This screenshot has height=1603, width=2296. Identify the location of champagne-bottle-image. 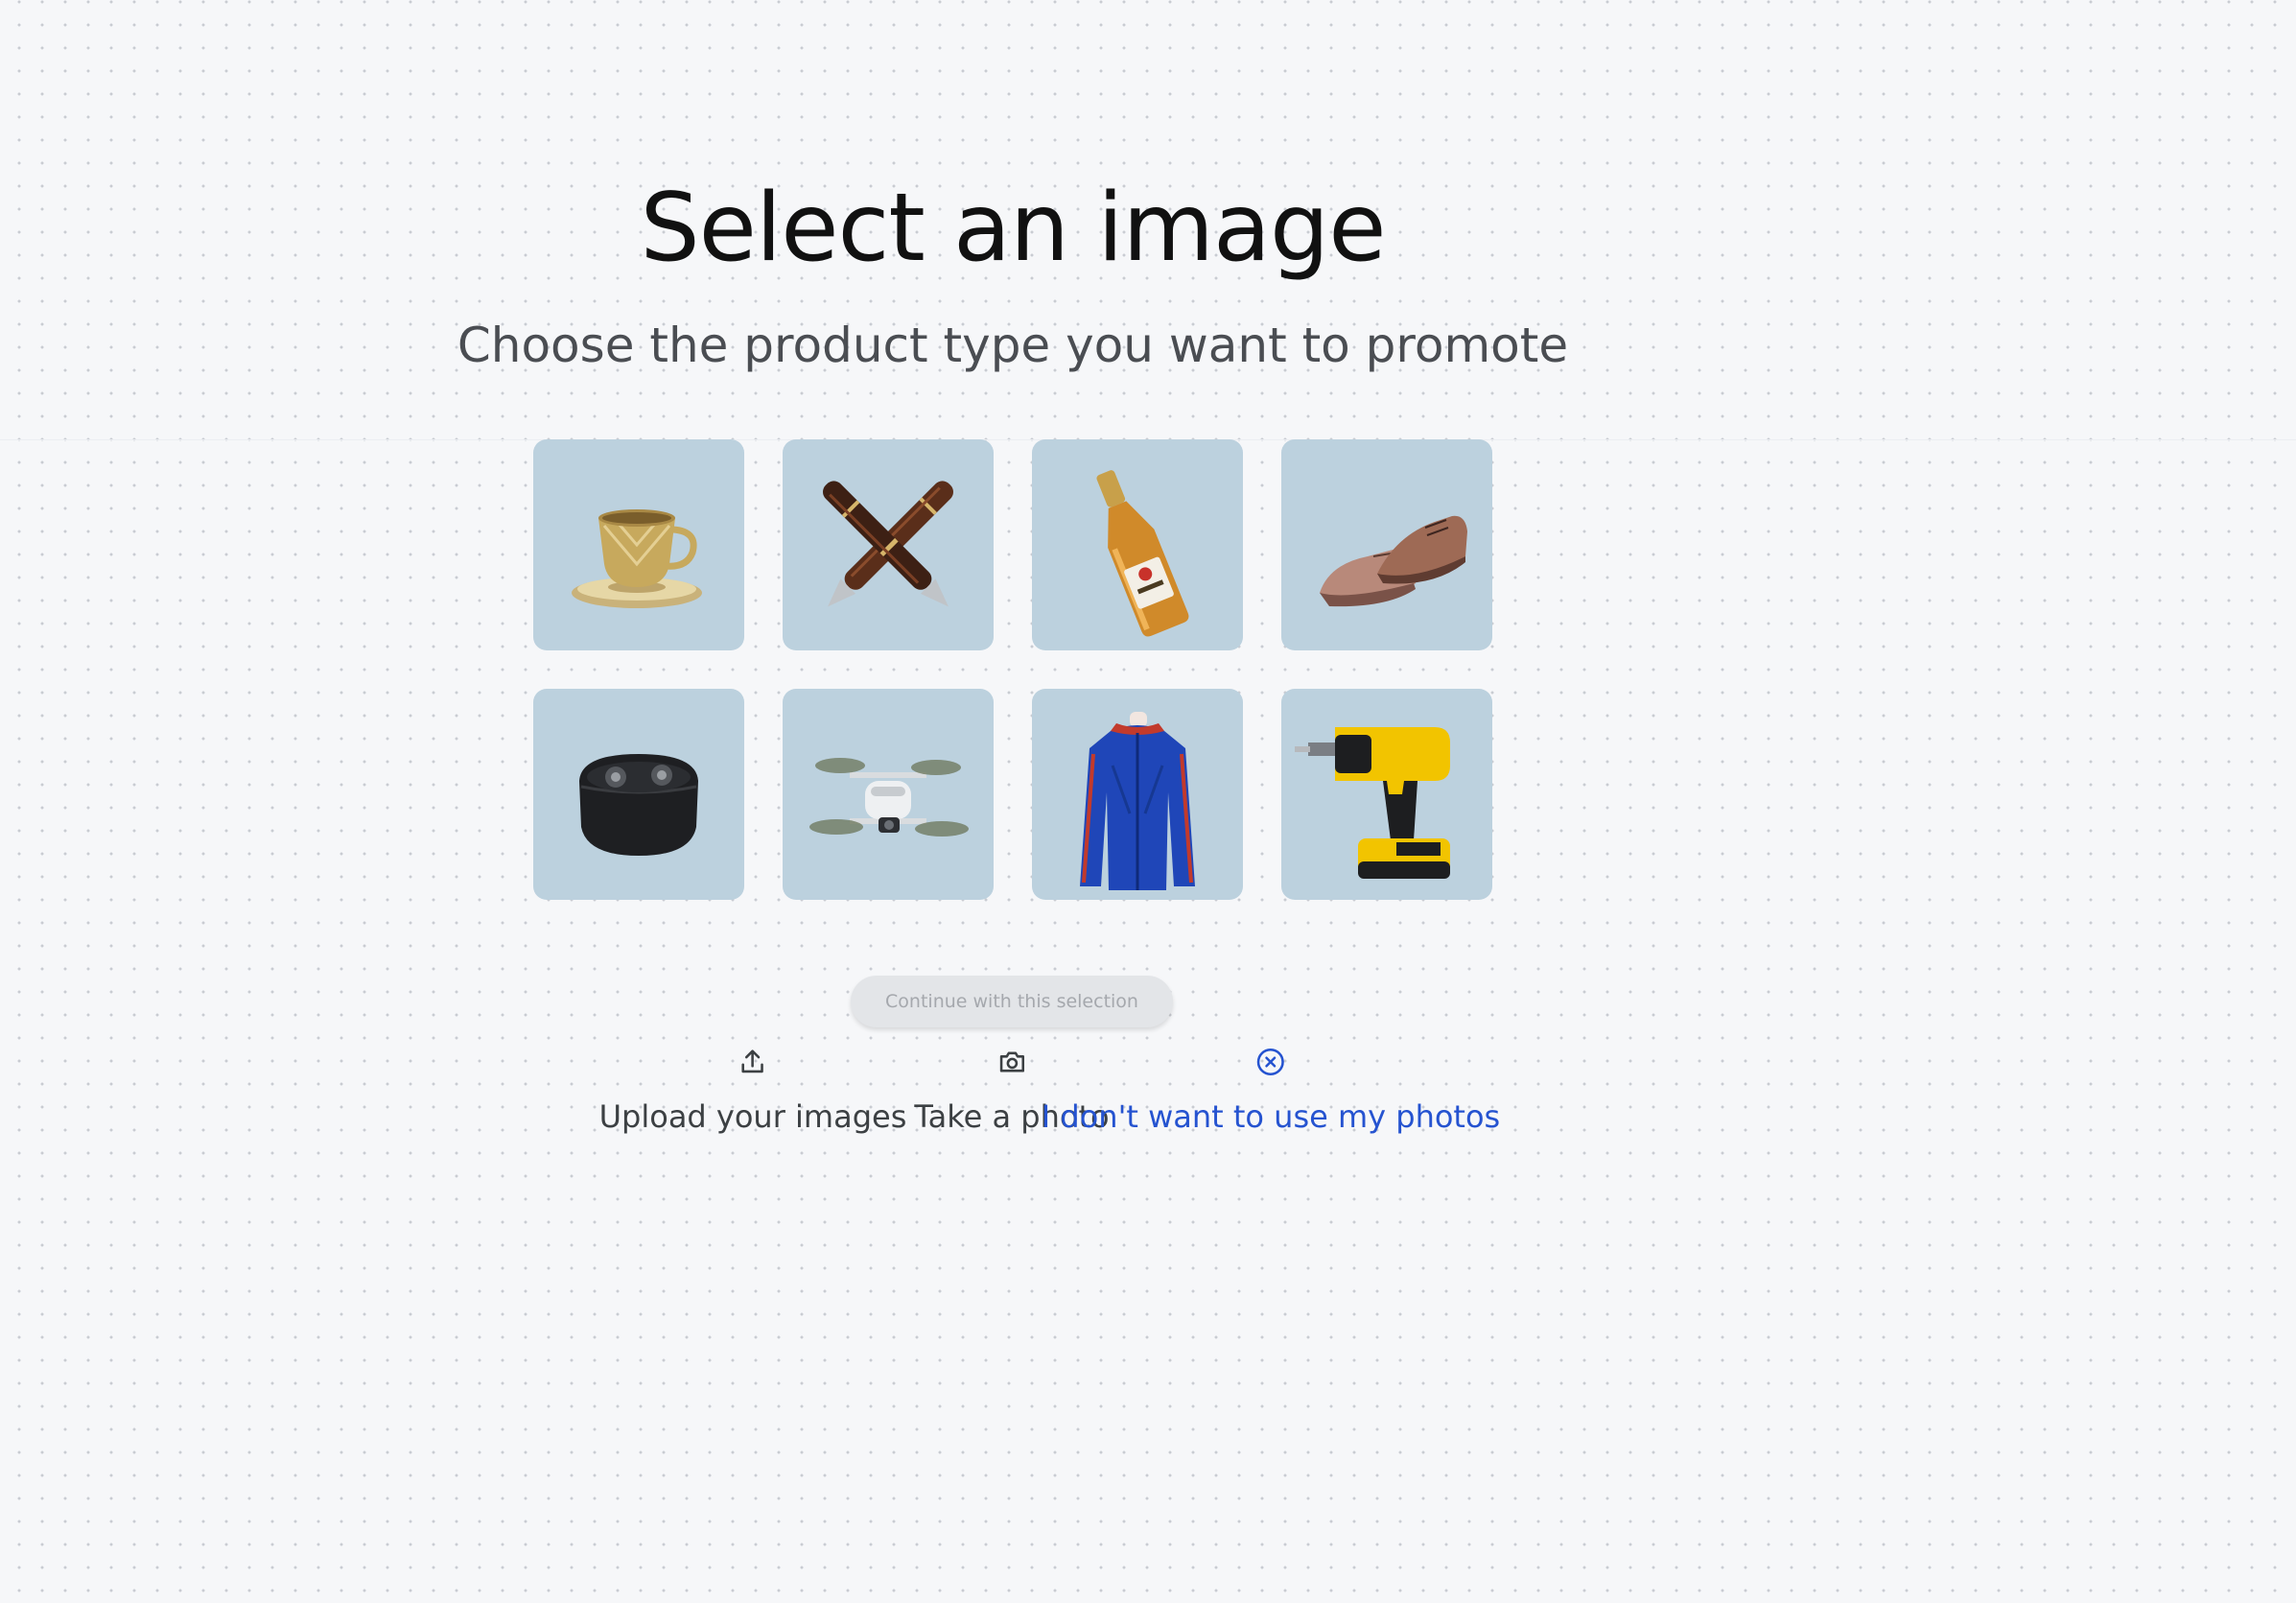
(1142, 553).